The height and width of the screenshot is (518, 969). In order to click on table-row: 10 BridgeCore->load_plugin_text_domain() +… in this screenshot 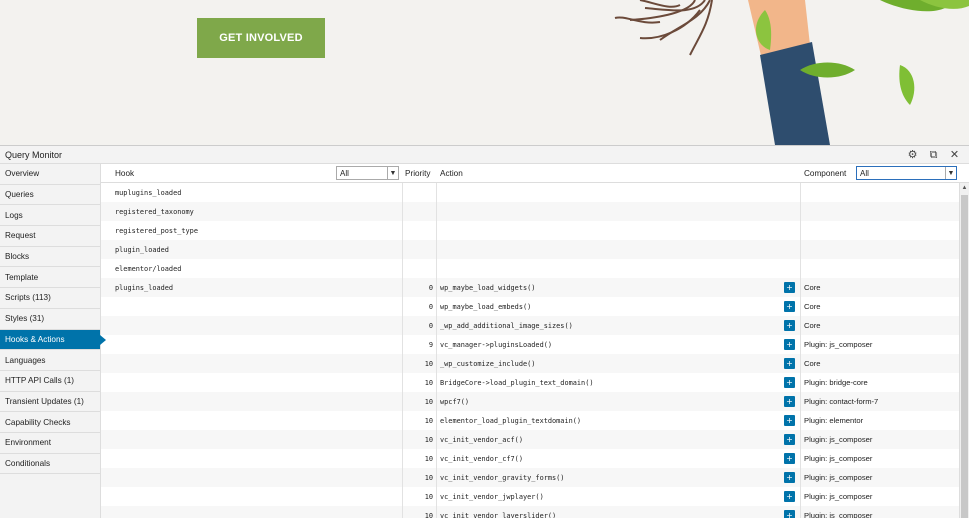, I will do `click(530, 382)`.